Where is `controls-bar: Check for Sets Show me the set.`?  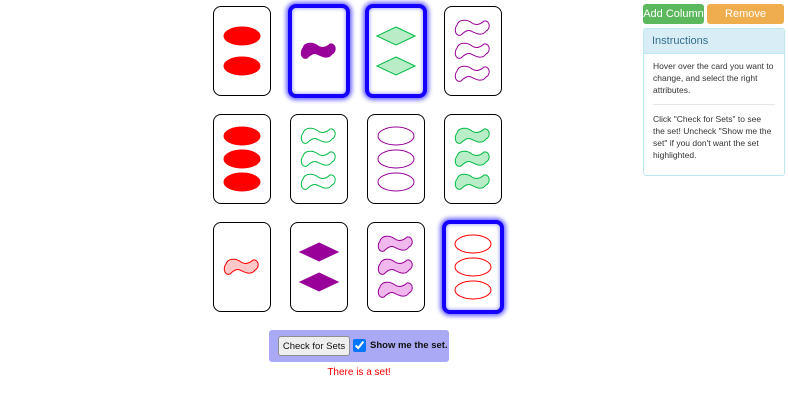
controls-bar: Check for Sets Show me the set. is located at coordinates (359, 346).